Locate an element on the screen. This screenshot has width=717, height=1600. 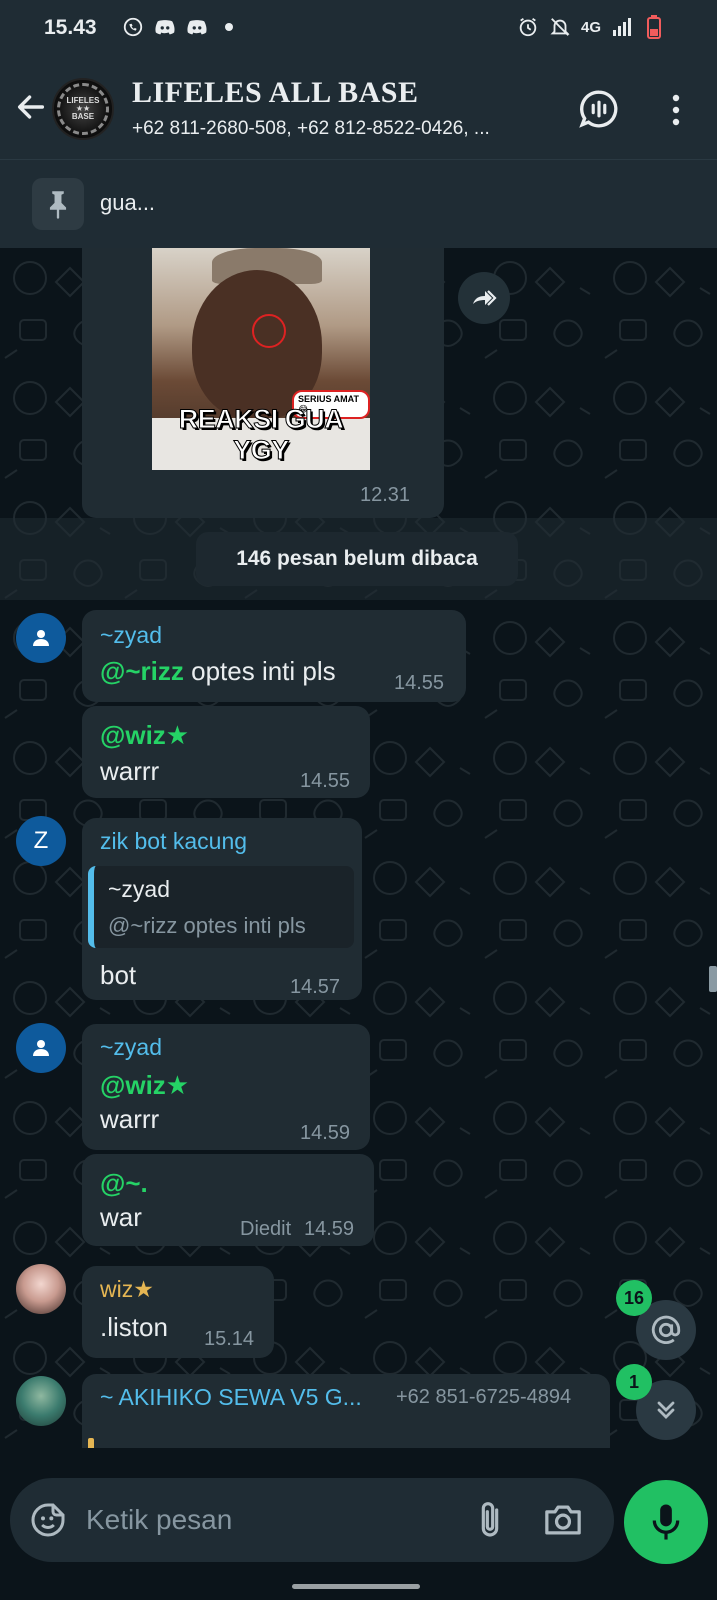
edited-label: Diedit is located at coordinates (266, 1229).